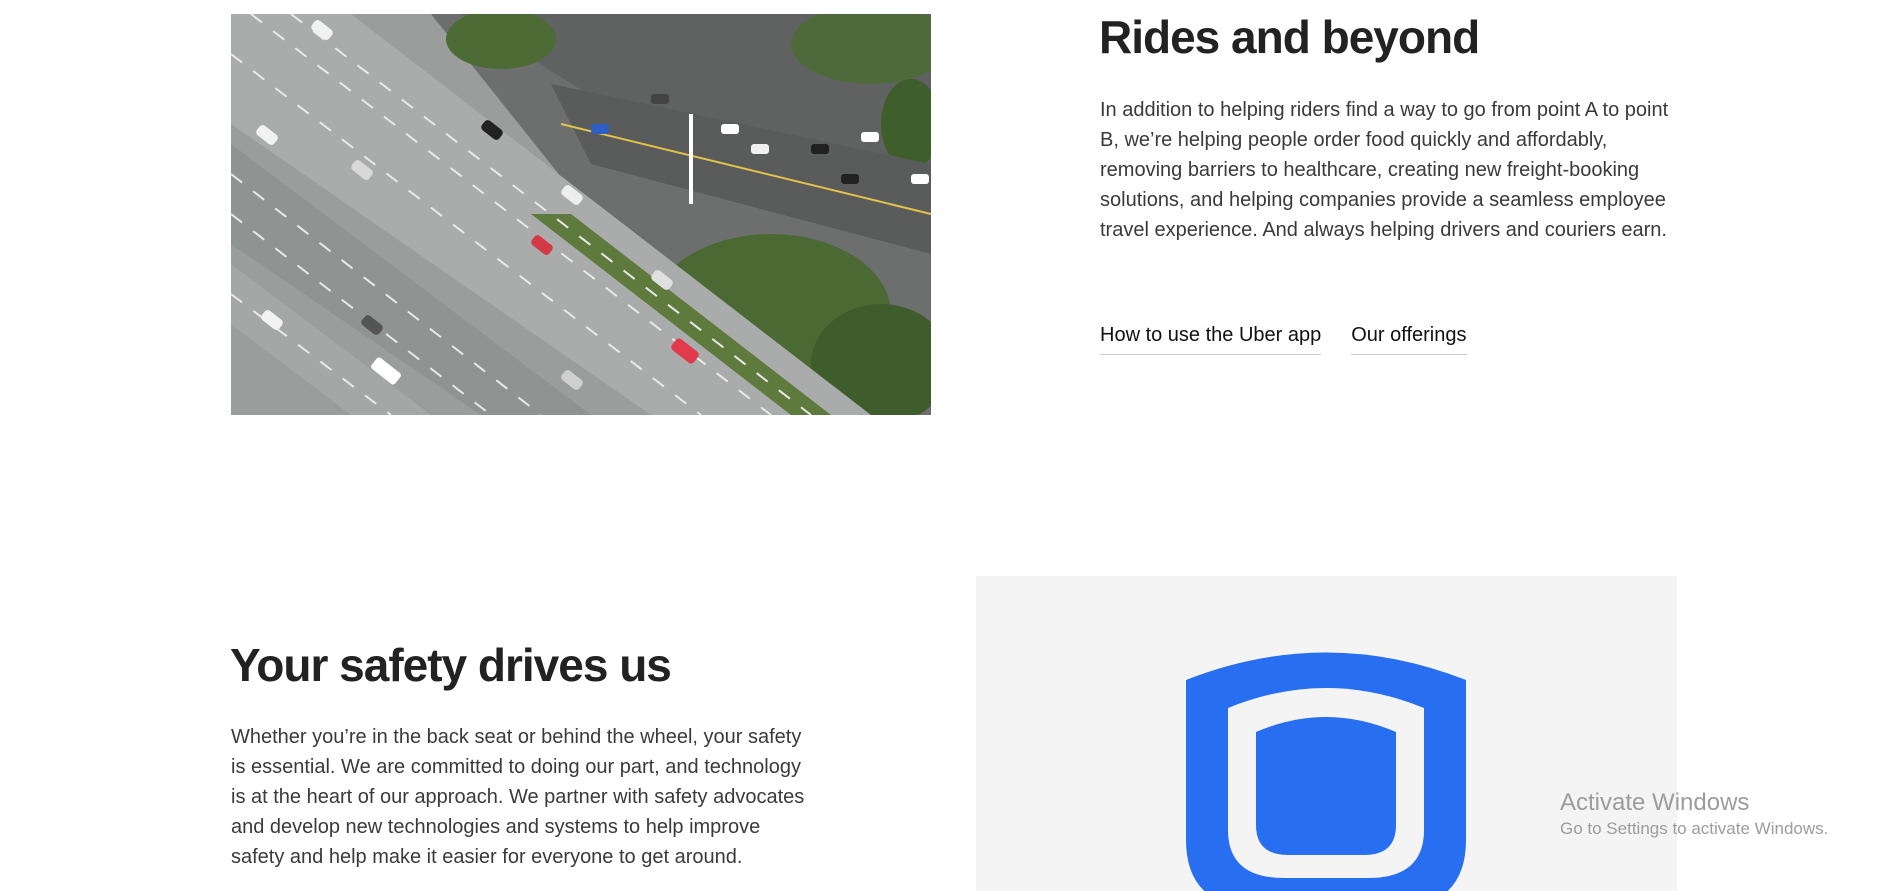 The width and height of the screenshot is (1895, 891). What do you see at coordinates (451, 665) in the screenshot?
I see `safety-section-title: Your safety drives us` at bounding box center [451, 665].